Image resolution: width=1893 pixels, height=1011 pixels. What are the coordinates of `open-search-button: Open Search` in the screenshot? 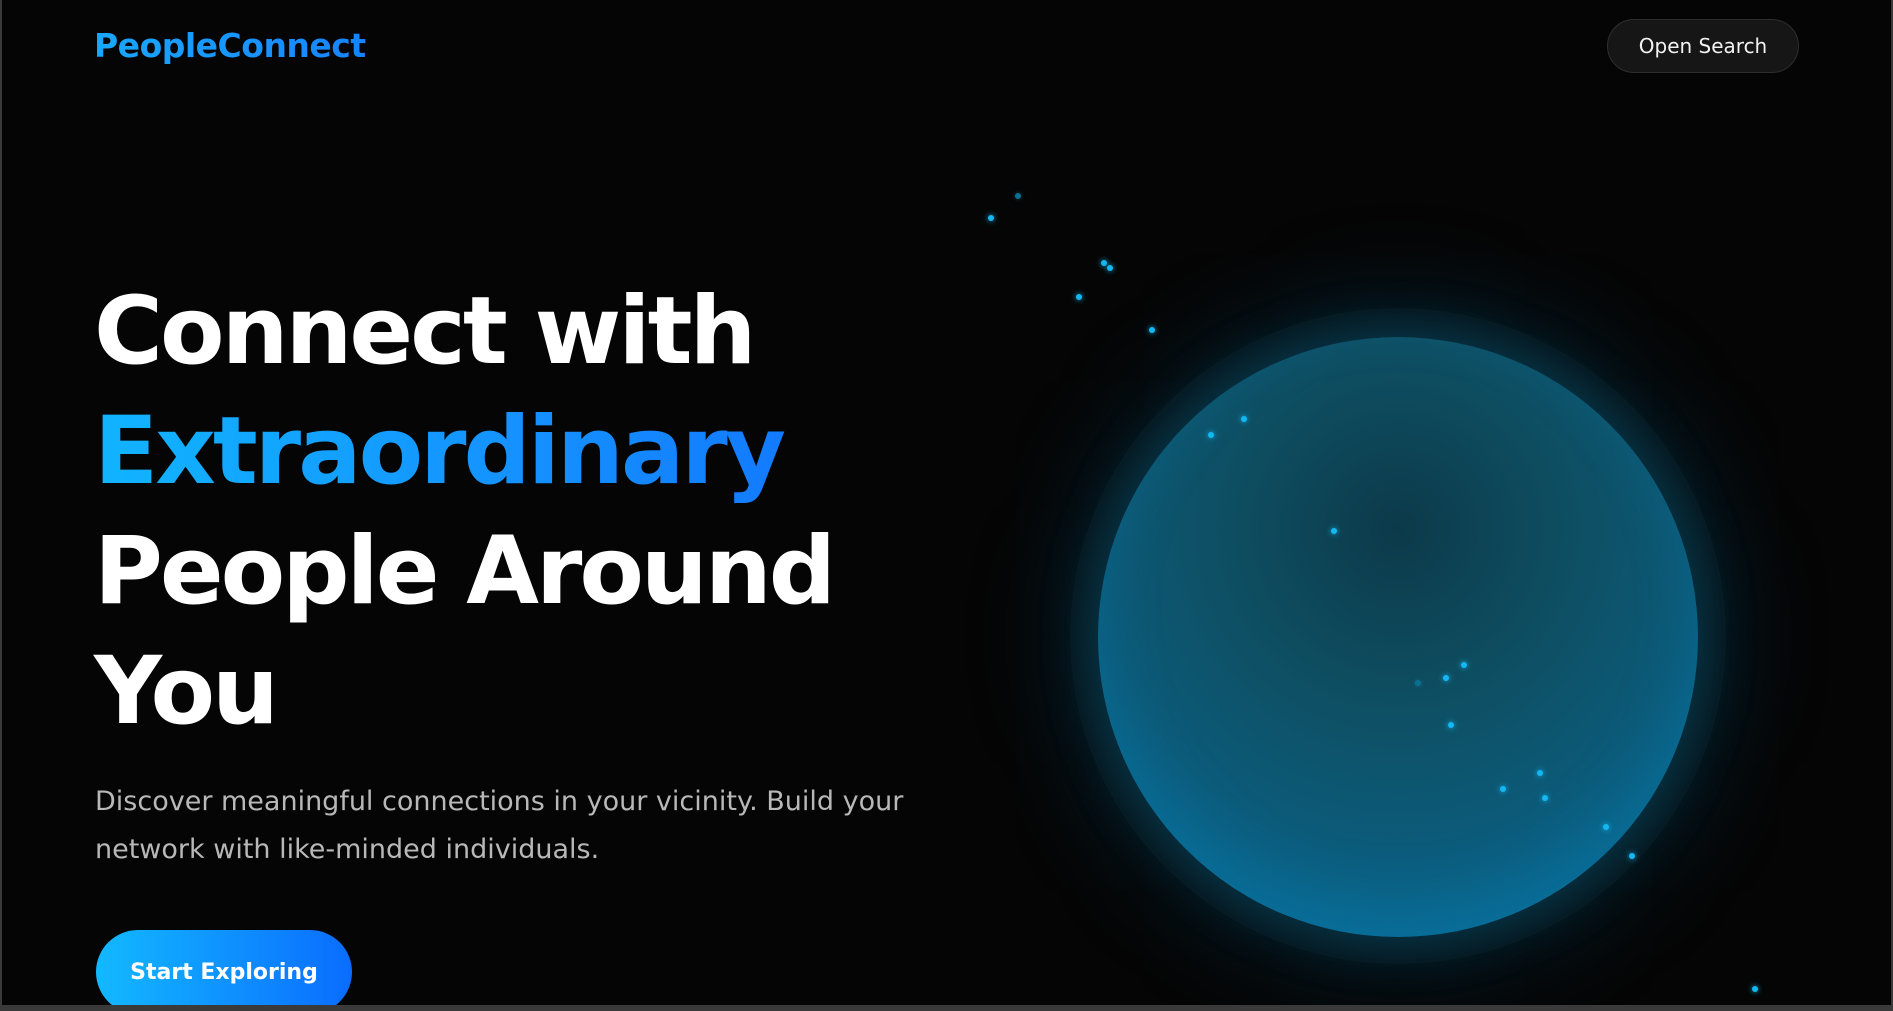 It's located at (1703, 46).